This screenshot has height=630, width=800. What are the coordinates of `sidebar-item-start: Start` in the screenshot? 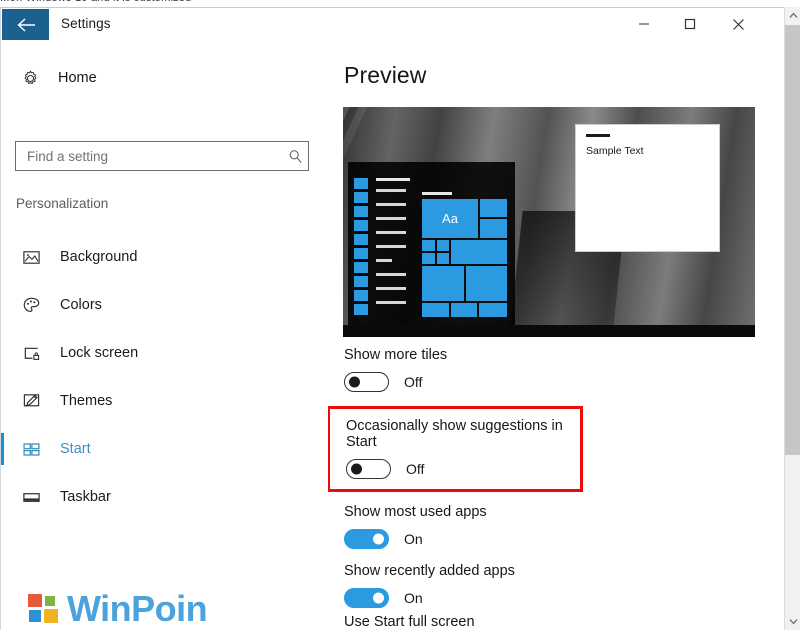 It's located at (164, 449).